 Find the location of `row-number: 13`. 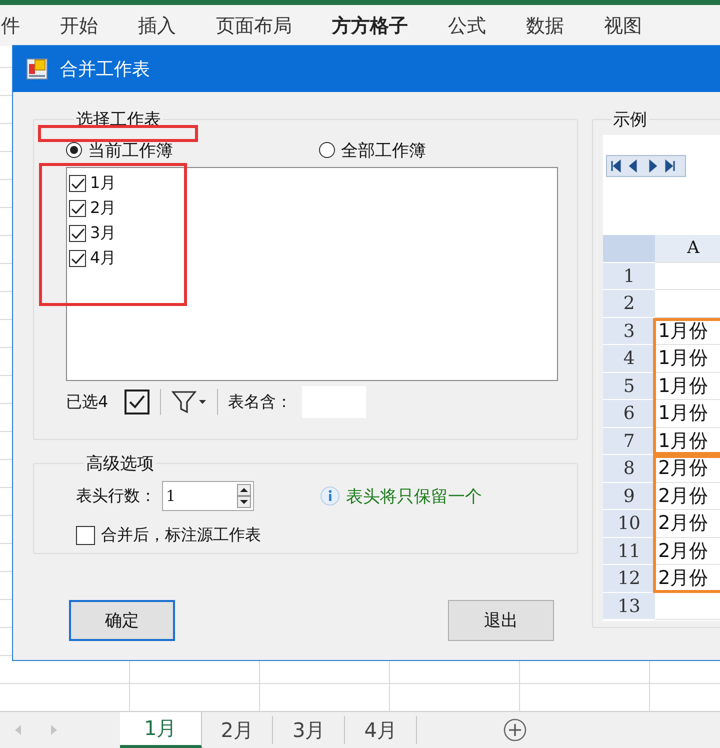

row-number: 13 is located at coordinates (629, 606).